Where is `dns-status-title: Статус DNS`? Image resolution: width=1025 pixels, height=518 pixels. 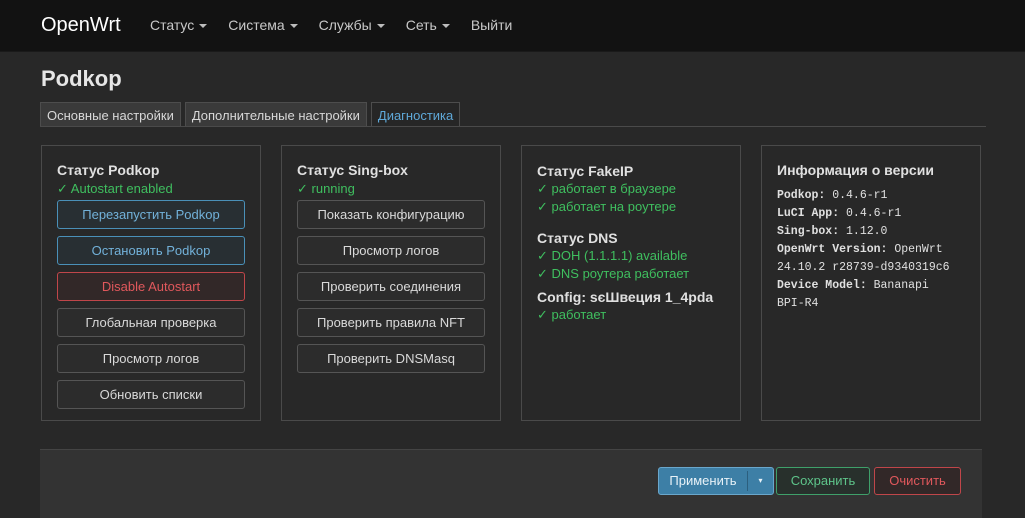
dns-status-title: Статус DNS is located at coordinates (577, 238).